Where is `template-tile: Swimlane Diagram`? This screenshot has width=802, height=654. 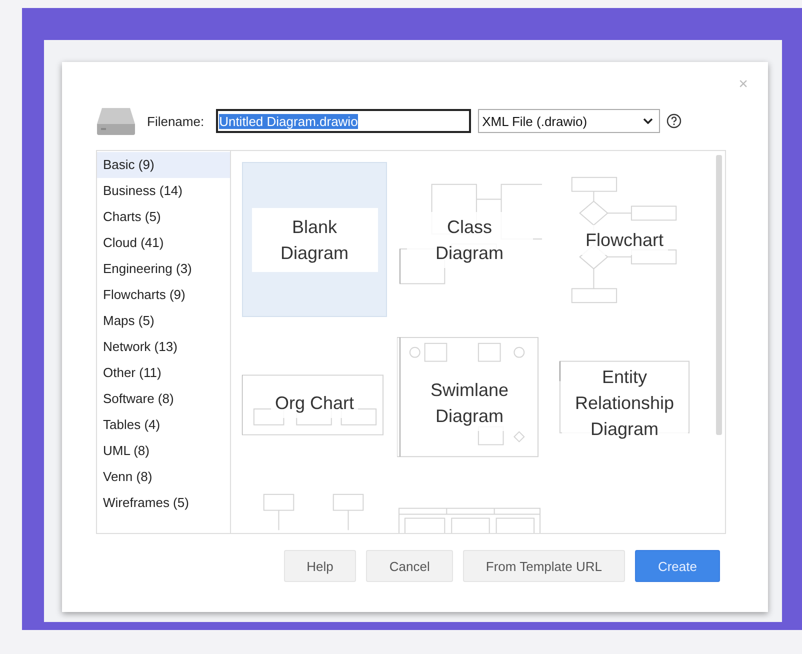 template-tile: Swimlane Diagram is located at coordinates (469, 402).